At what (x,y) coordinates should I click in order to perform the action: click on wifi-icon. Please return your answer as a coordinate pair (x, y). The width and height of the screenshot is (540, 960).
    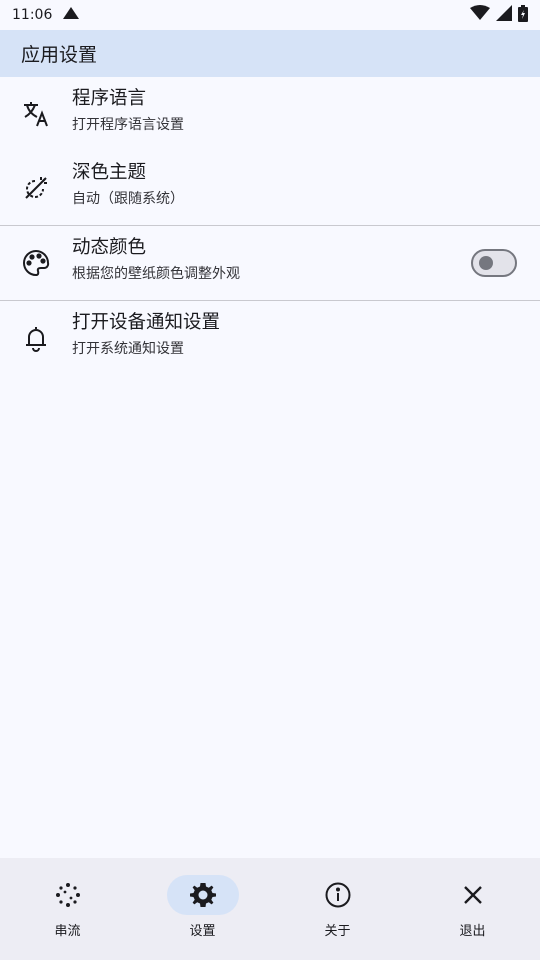
    Looking at the image, I should click on (480, 15).